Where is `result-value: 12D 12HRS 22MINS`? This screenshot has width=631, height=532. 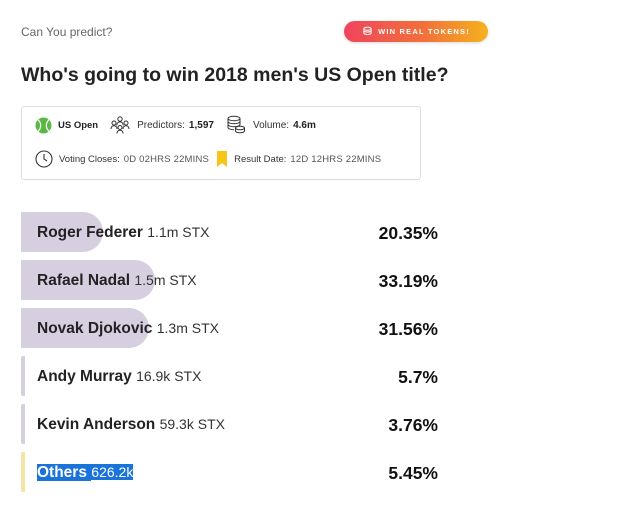
result-value: 12D 12HRS 22MINS is located at coordinates (336, 159).